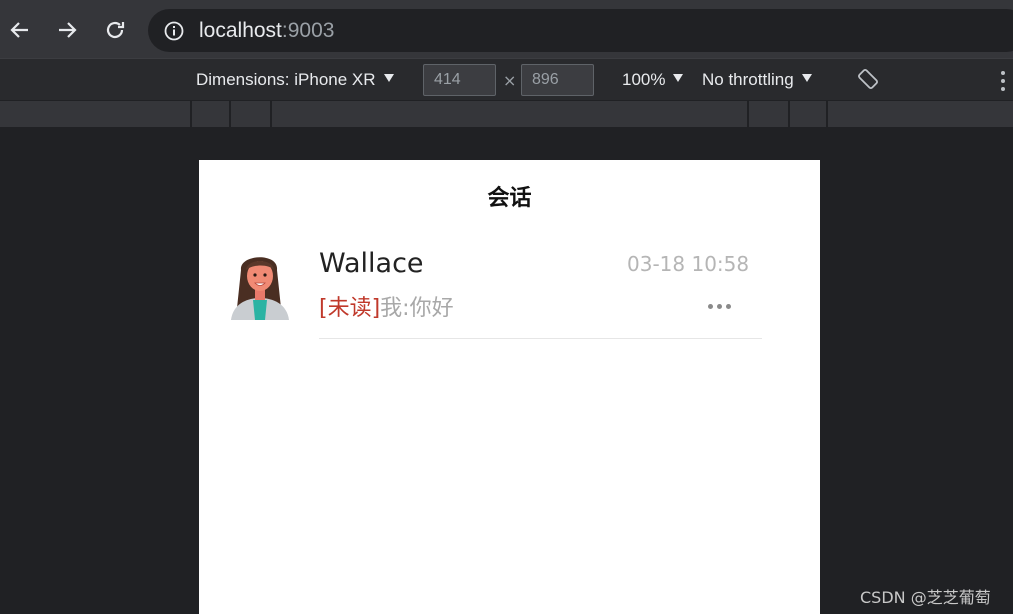 The height and width of the screenshot is (614, 1013). I want to click on divider, so click(540, 338).